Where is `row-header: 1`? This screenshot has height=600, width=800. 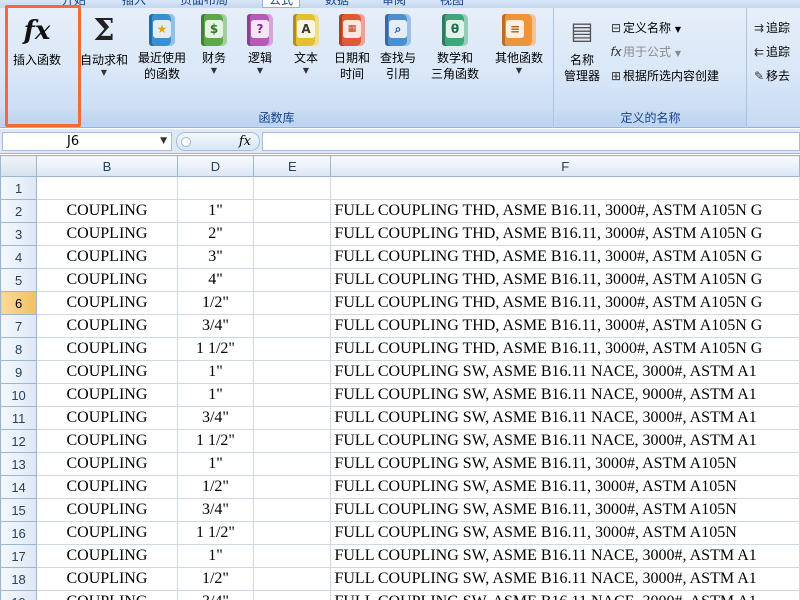 row-header: 1 is located at coordinates (19, 188).